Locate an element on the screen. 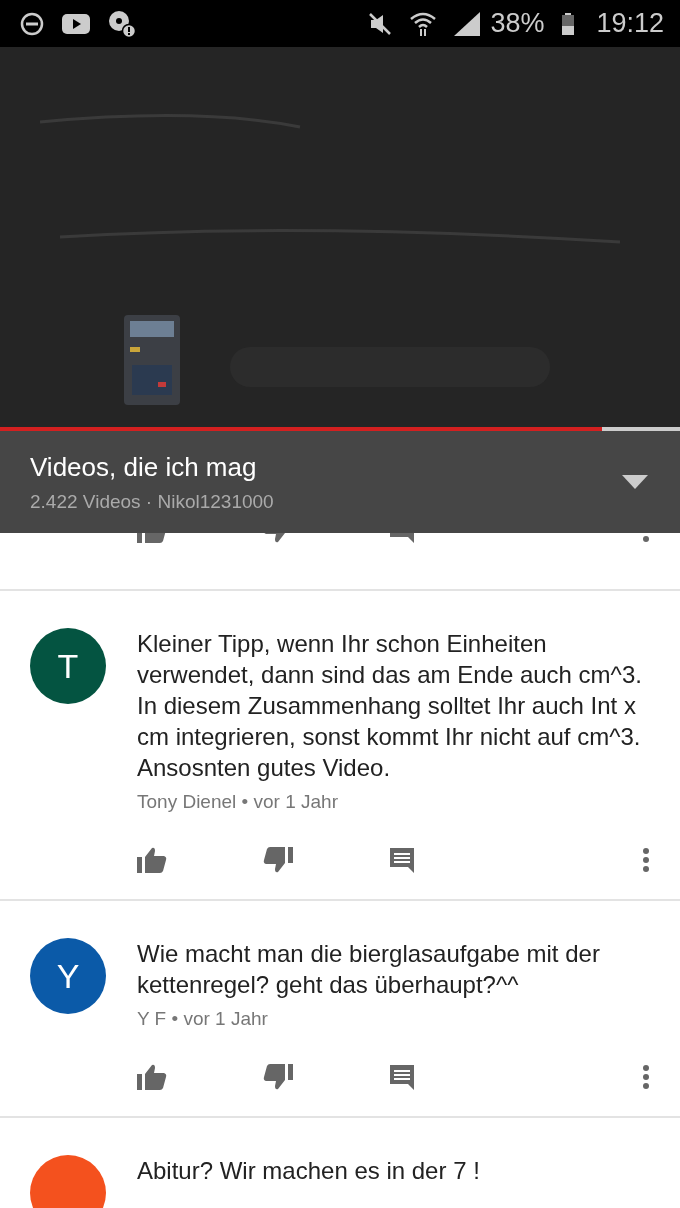  clock: 19:12 is located at coordinates (630, 23).